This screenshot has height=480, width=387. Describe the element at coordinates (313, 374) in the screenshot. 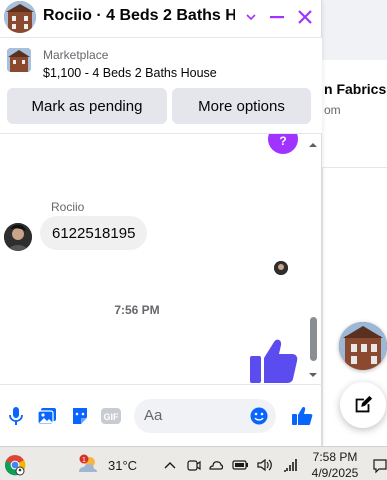

I see `scroll-down-arrow-icon` at that location.